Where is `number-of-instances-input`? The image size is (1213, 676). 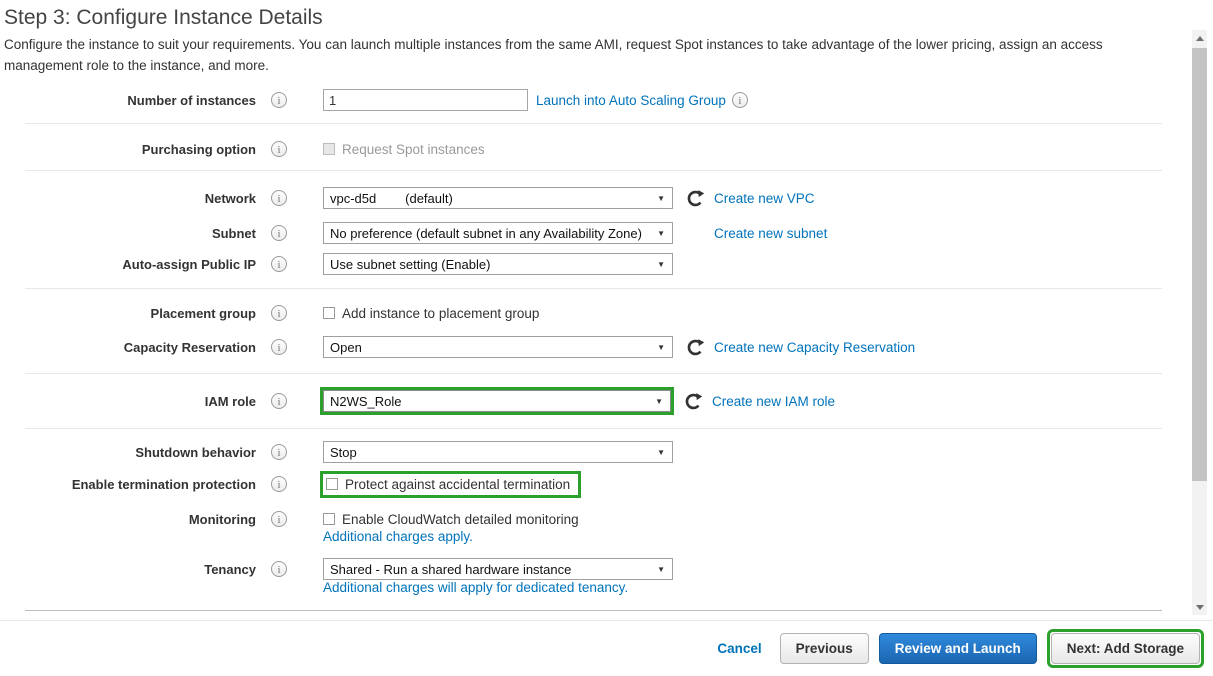
number-of-instances-input is located at coordinates (425, 100).